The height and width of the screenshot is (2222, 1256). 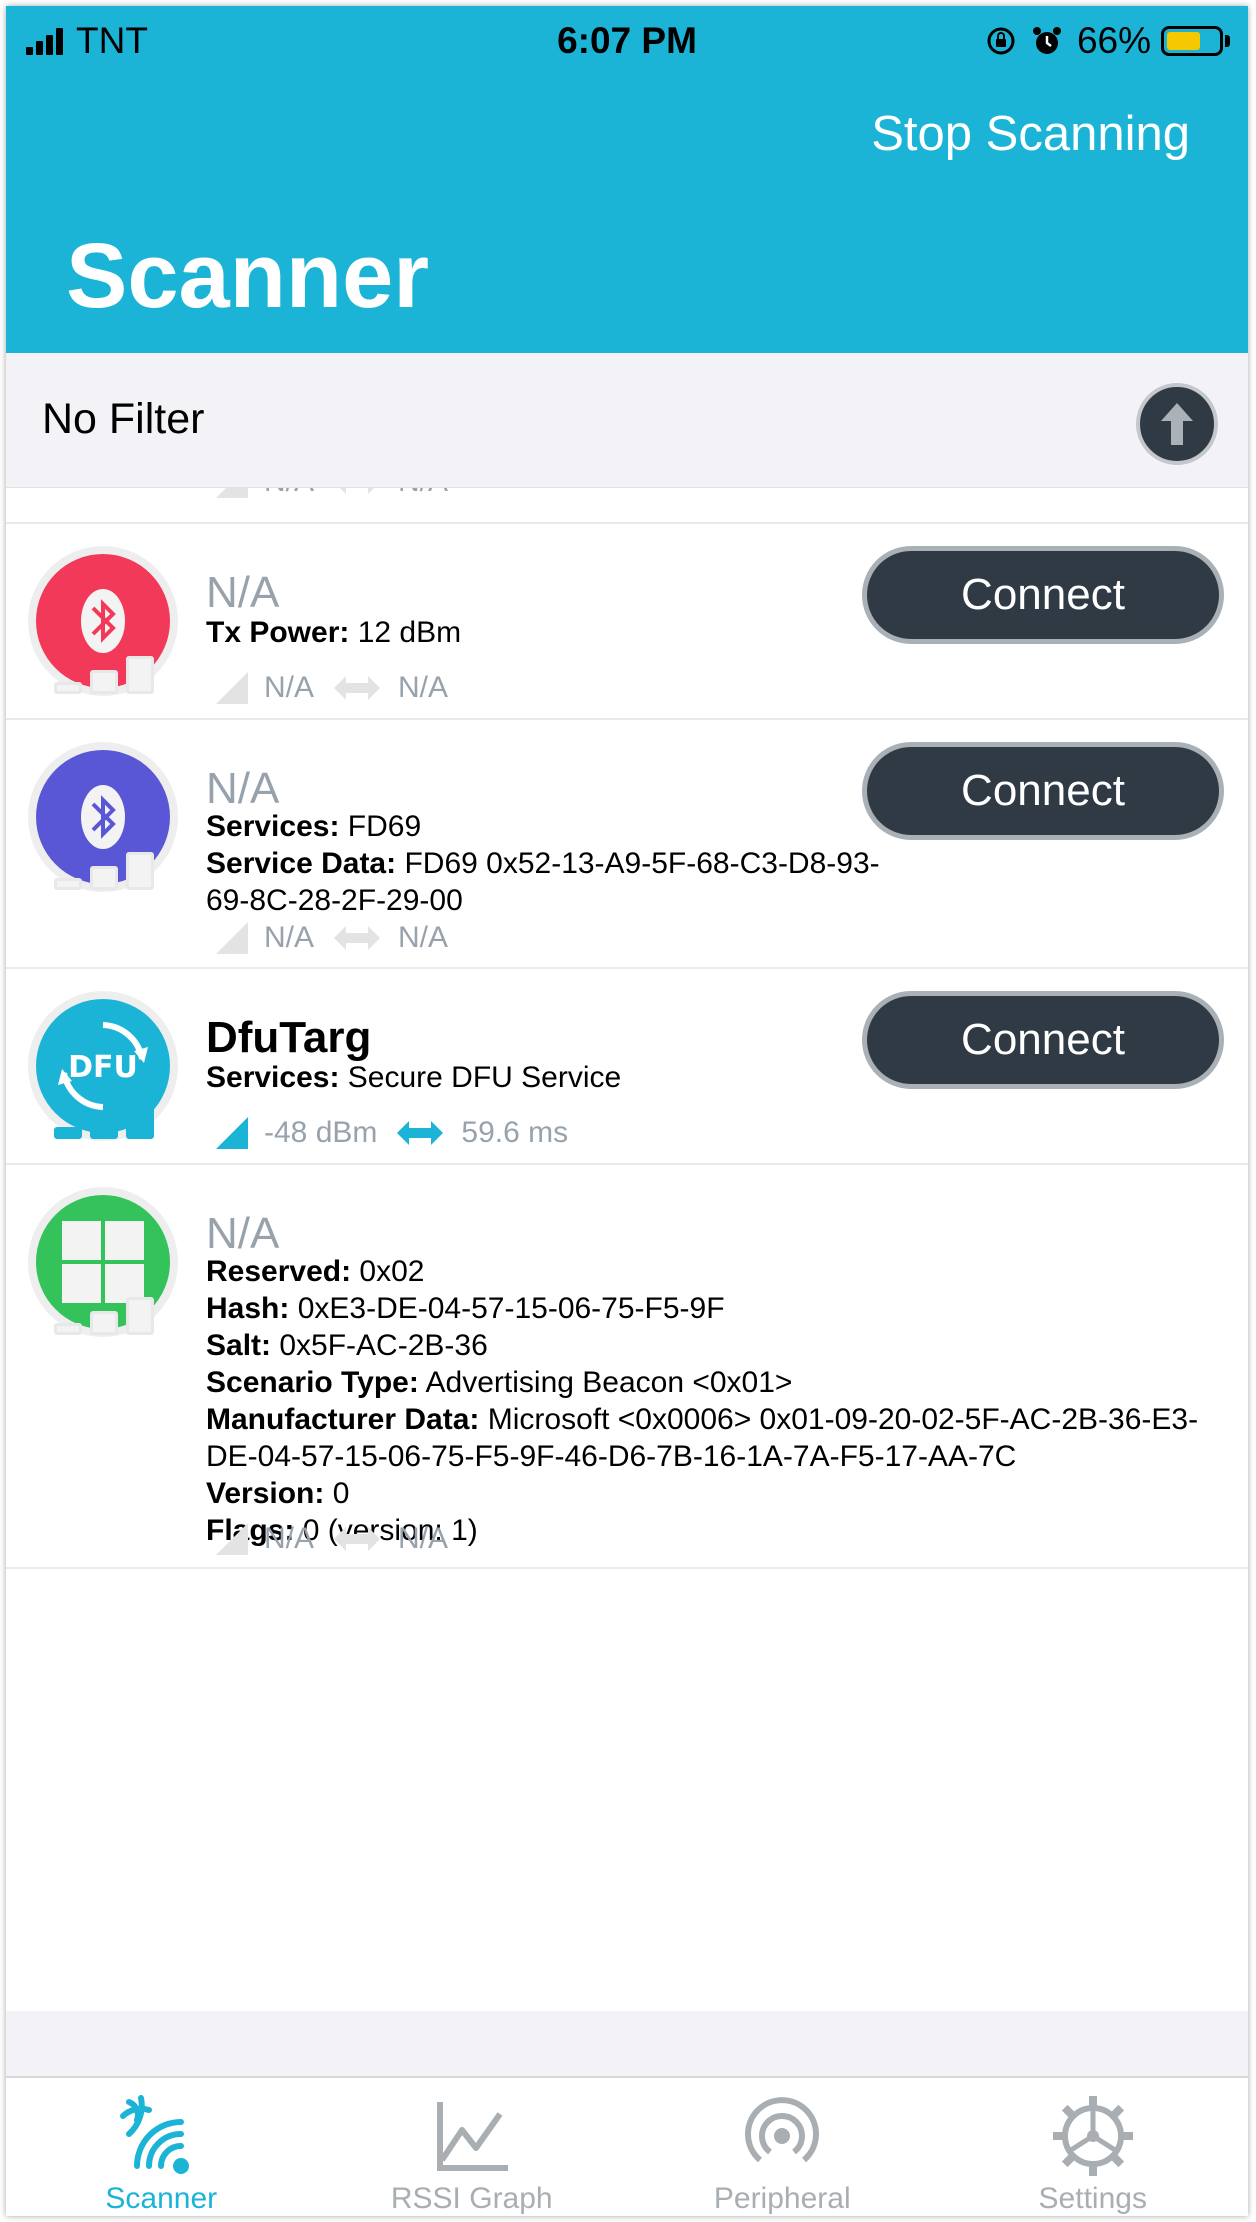 I want to click on detail-line: Version: 0, so click(x=278, y=1493).